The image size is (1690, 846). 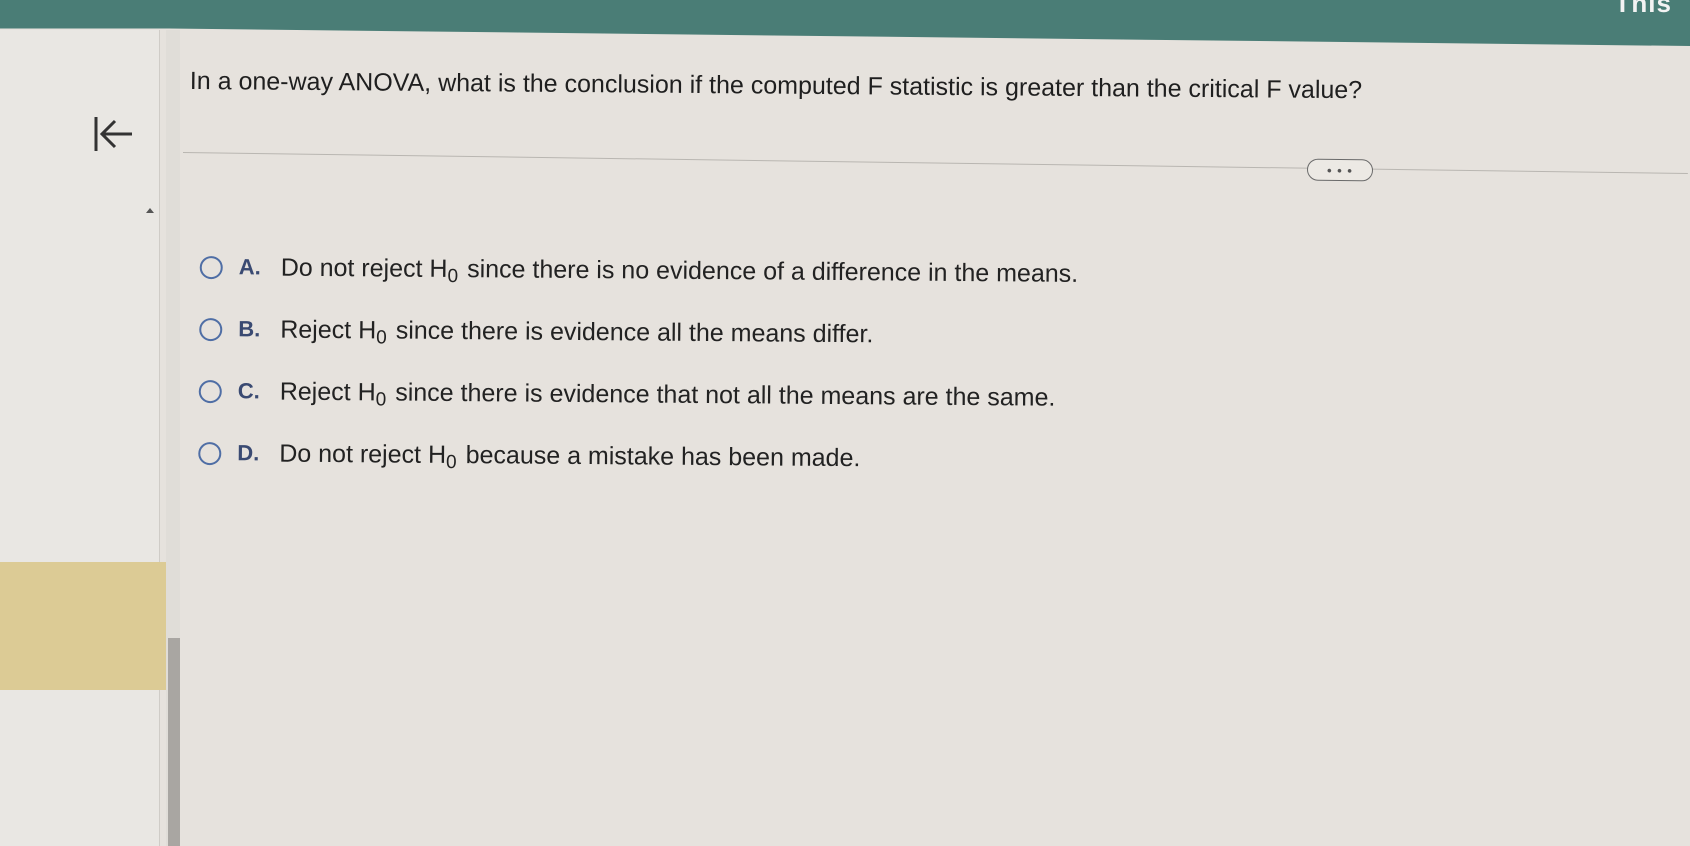 I want to click on option-text-post: because a mistake has been made., so click(x=663, y=456).